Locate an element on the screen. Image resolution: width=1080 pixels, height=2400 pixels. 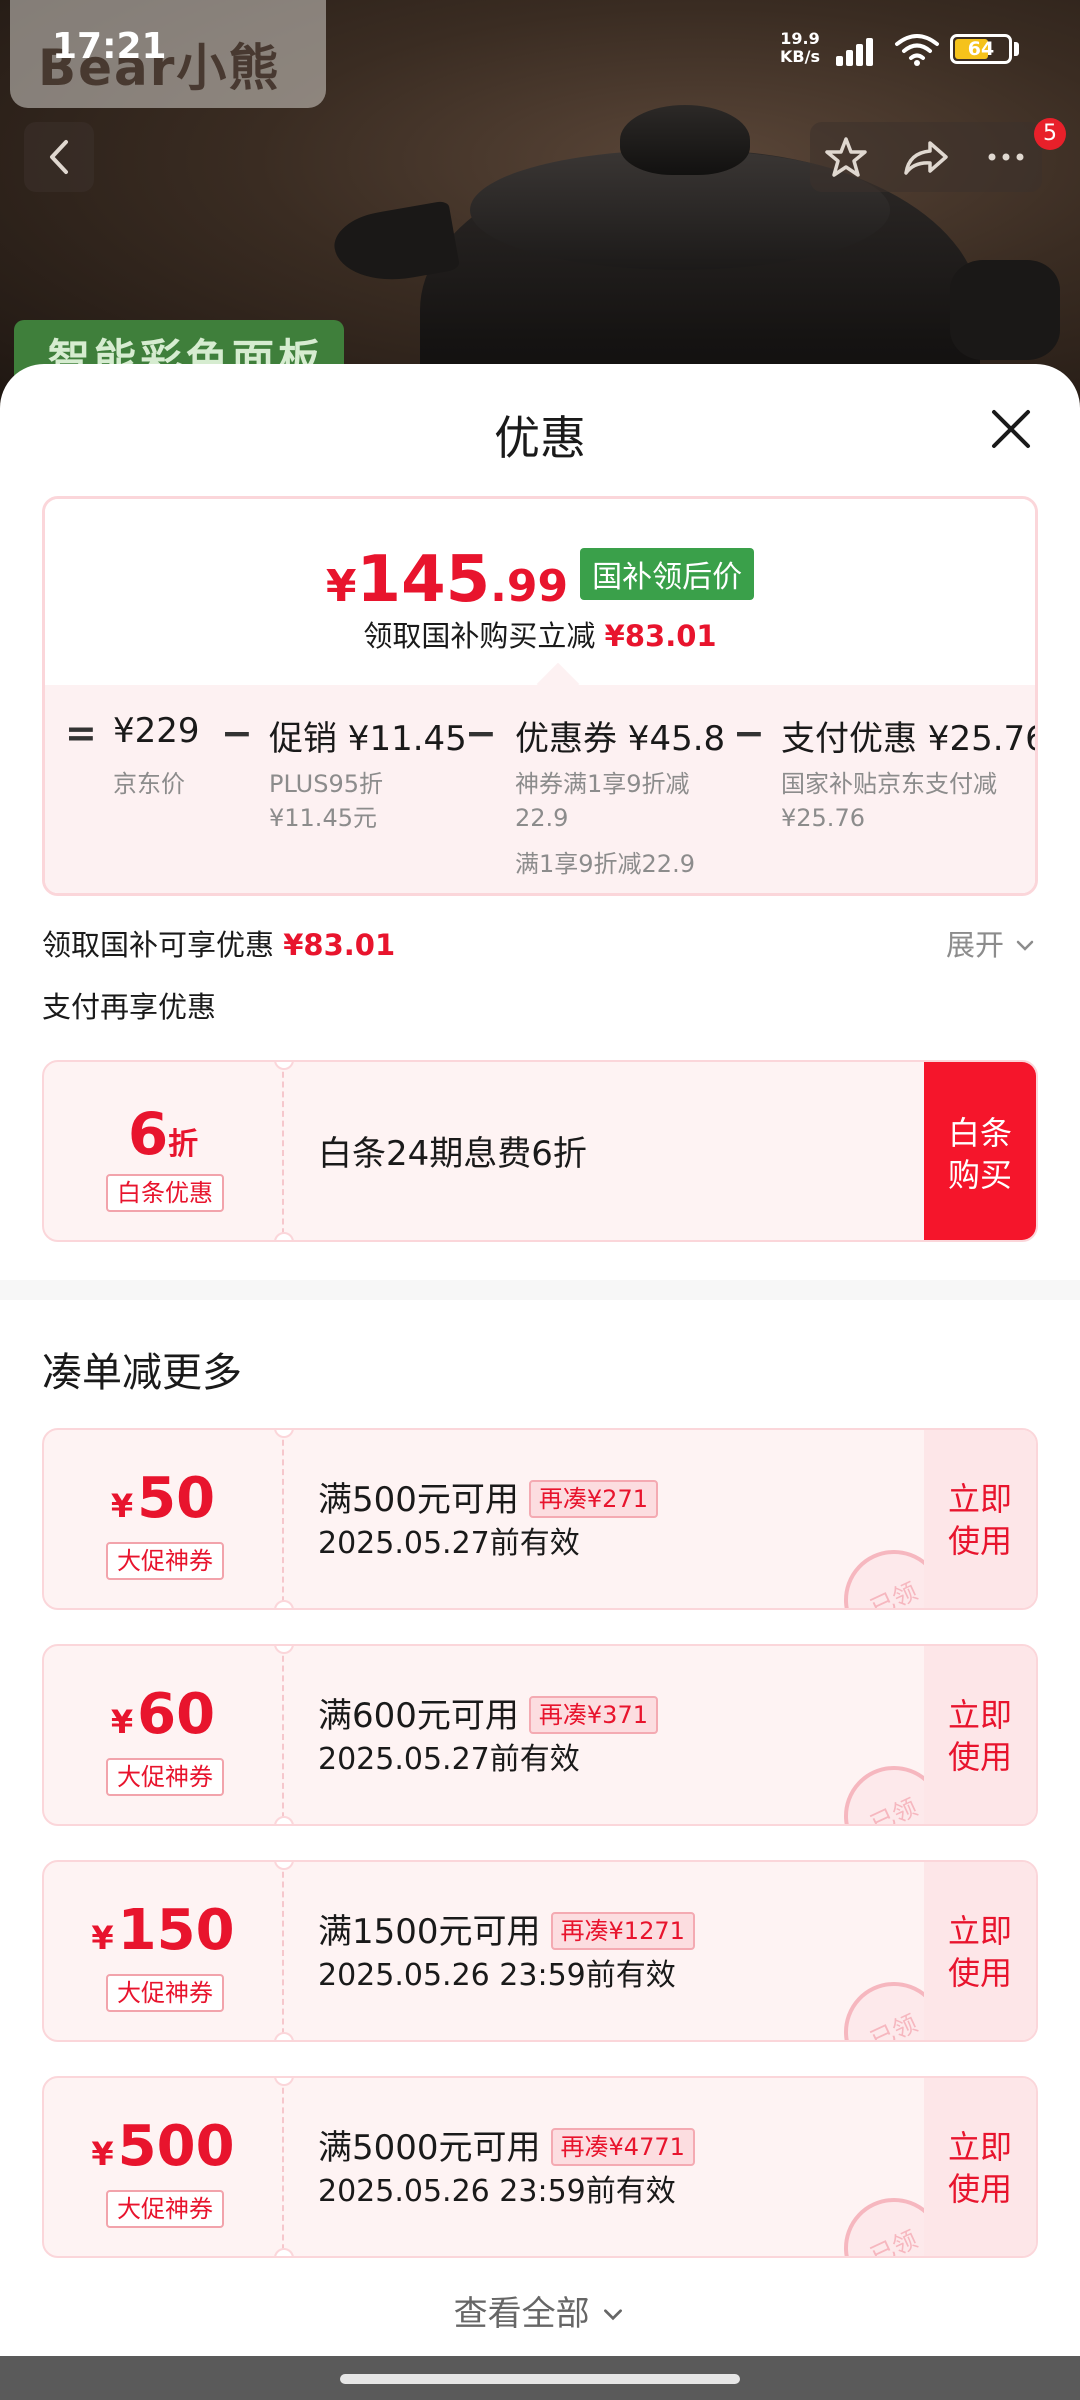
back-button is located at coordinates (59, 157).